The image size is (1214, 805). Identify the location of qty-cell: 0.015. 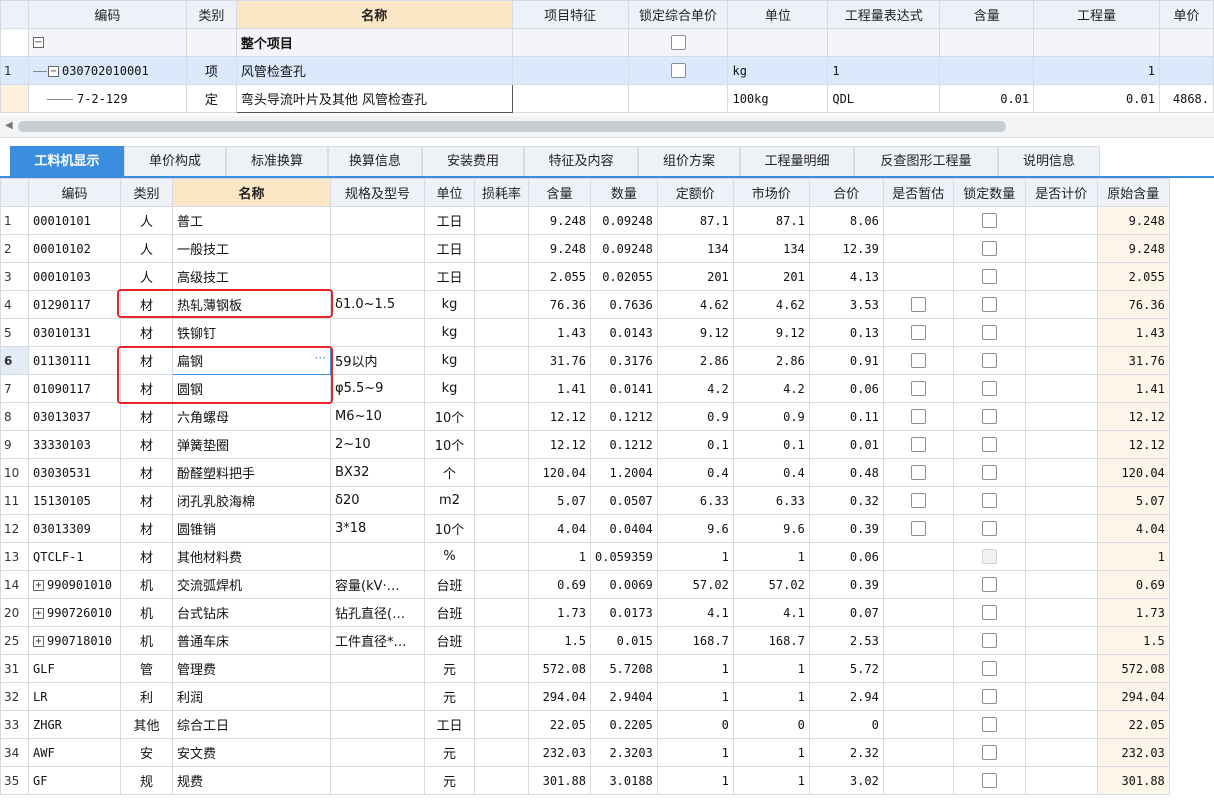
(624, 640).